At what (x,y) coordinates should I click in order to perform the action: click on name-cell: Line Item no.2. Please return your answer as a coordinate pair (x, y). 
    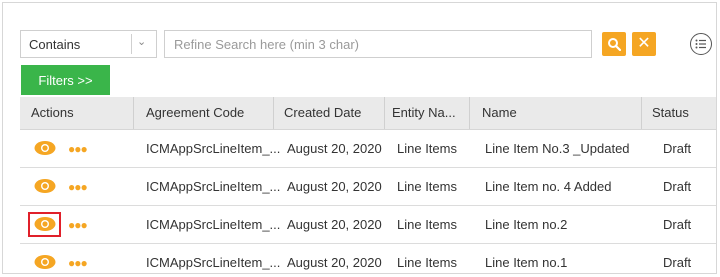
    Looking at the image, I should click on (526, 224).